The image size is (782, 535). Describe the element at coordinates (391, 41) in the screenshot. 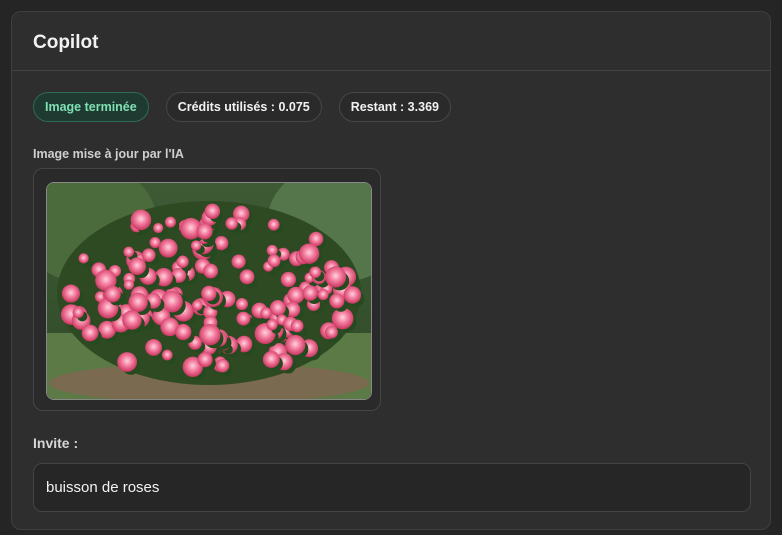

I see `panel-header: Copilot` at that location.